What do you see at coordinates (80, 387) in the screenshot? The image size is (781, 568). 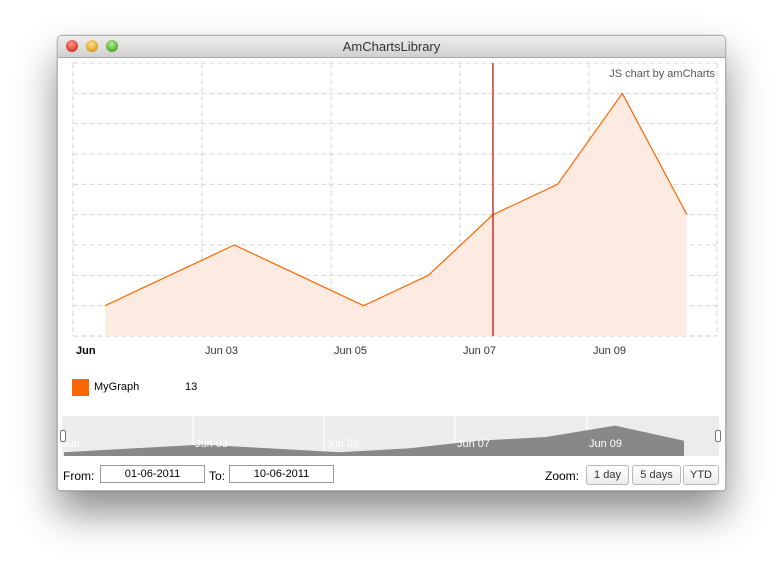 I see `legend-swatch` at bounding box center [80, 387].